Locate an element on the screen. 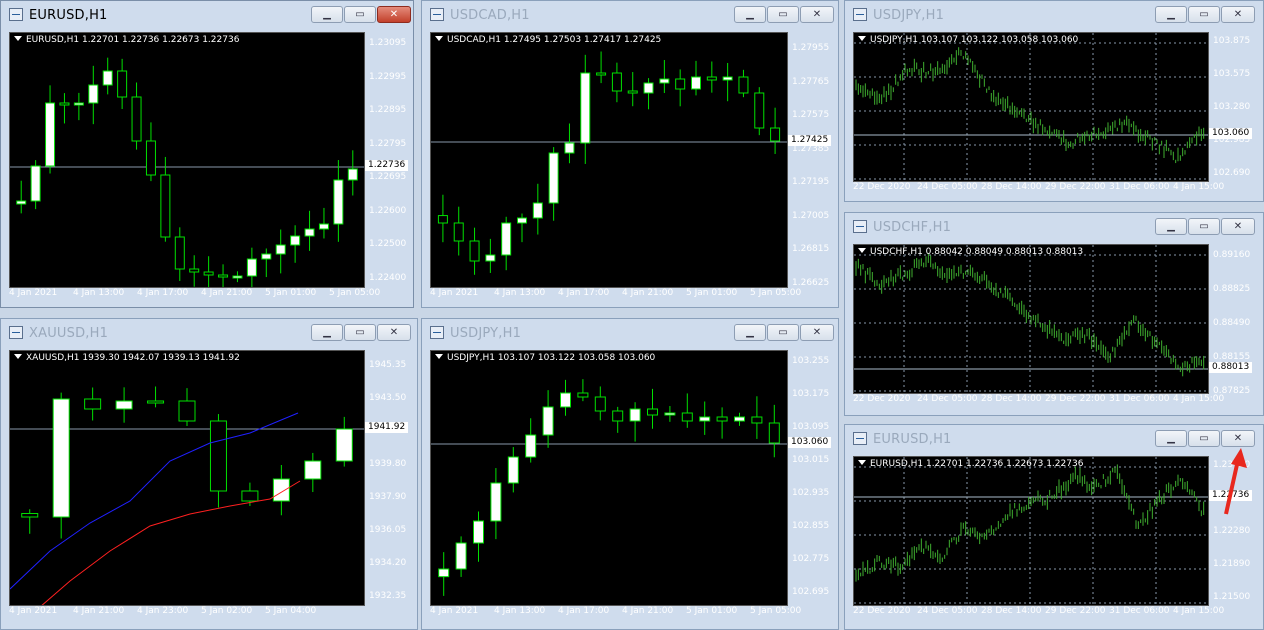 The width and height of the screenshot is (1264, 630). window-title: USDJPY,H1 is located at coordinates (909, 15).